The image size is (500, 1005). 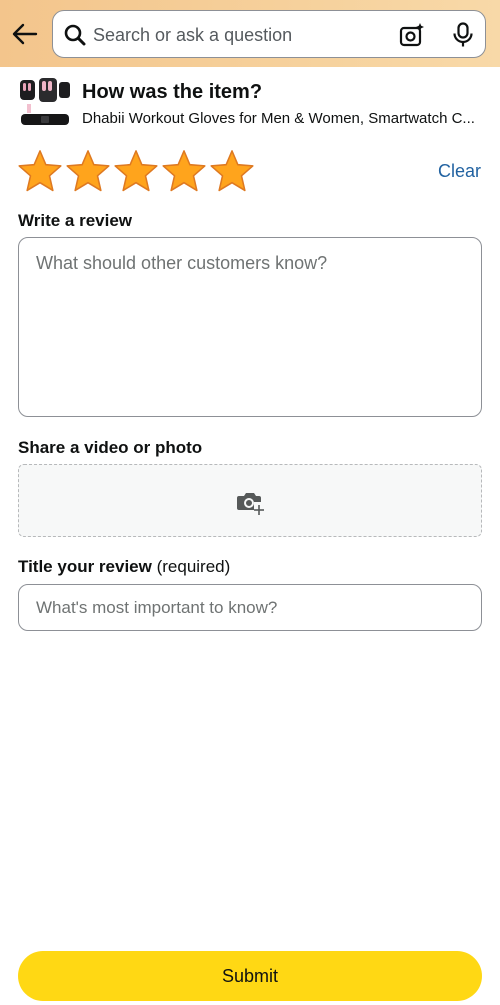 What do you see at coordinates (75, 220) in the screenshot?
I see `write-review-label: Write a review` at bounding box center [75, 220].